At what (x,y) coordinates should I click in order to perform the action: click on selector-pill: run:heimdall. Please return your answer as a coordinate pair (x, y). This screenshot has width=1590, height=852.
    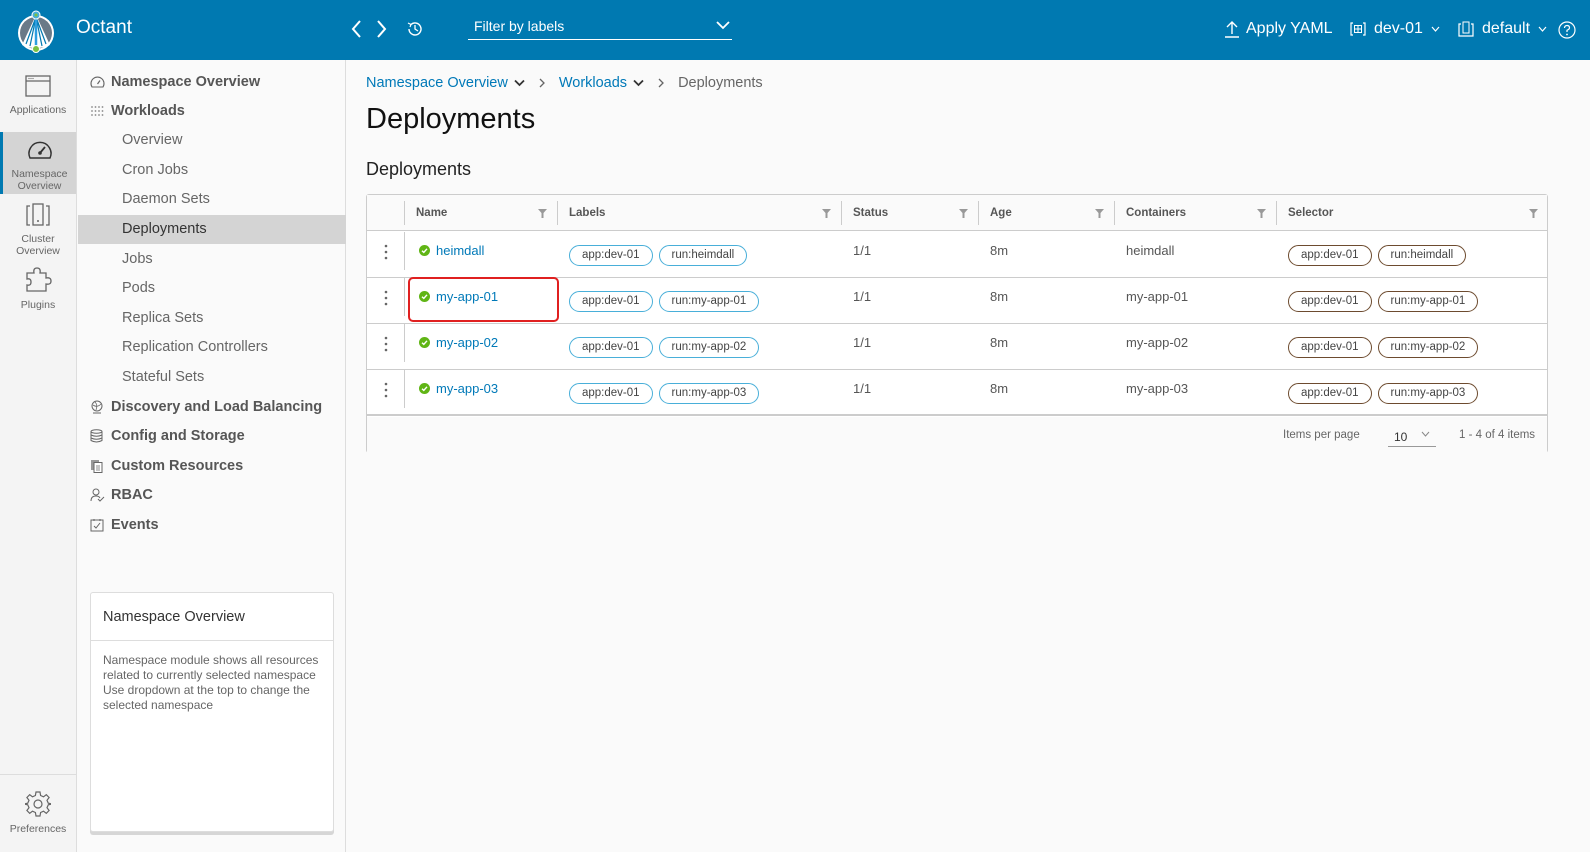
    Looking at the image, I should click on (1422, 255).